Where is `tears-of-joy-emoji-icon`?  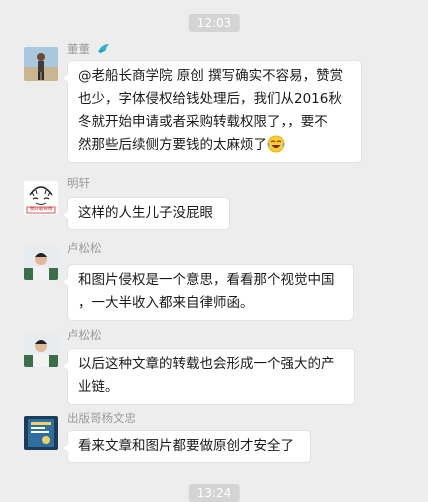
tears-of-joy-emoji-icon is located at coordinates (276, 148).